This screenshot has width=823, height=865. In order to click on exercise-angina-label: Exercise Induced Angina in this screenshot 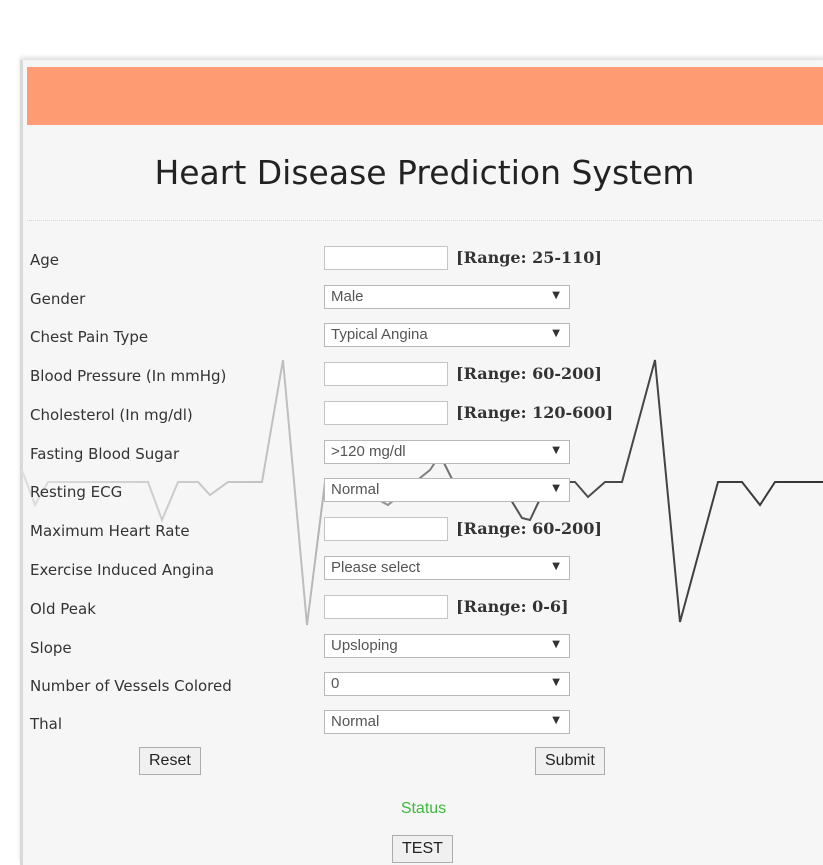, I will do `click(122, 570)`.